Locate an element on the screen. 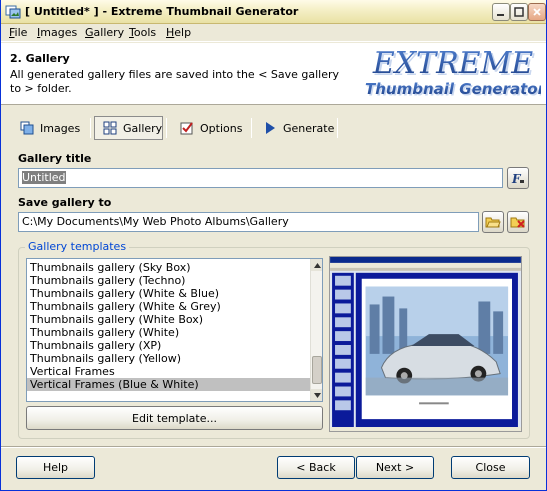 Image resolution: width=547 pixels, height=491 pixels. font-icon: F is located at coordinates (517, 178).